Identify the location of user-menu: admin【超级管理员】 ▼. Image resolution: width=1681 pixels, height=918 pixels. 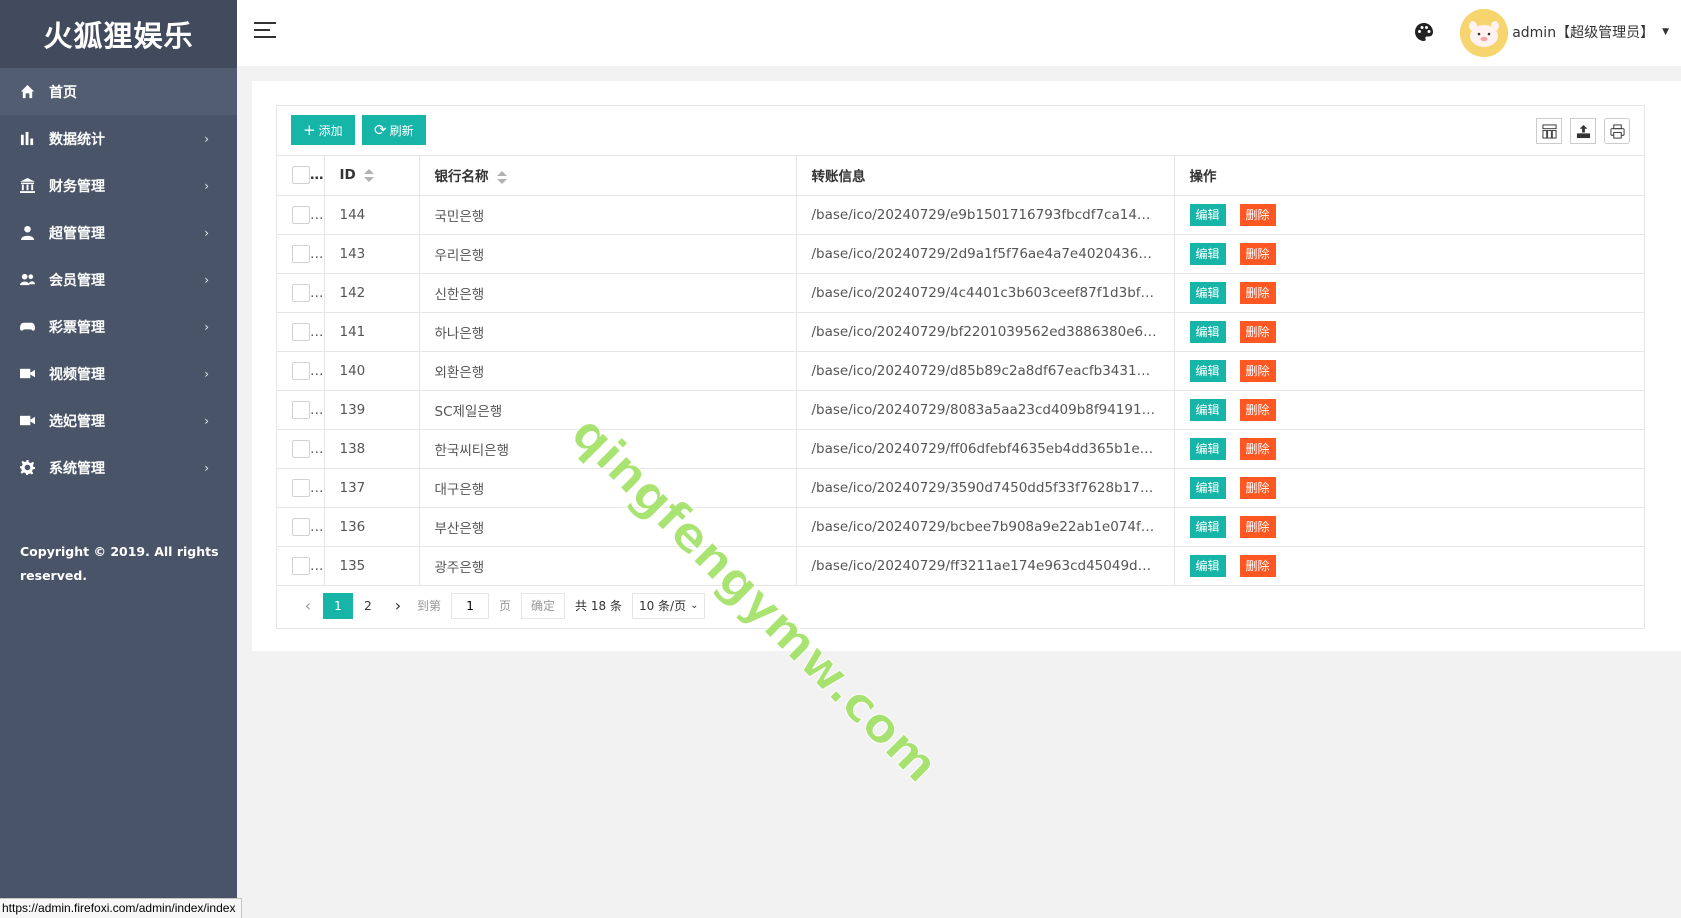
(1590, 32).